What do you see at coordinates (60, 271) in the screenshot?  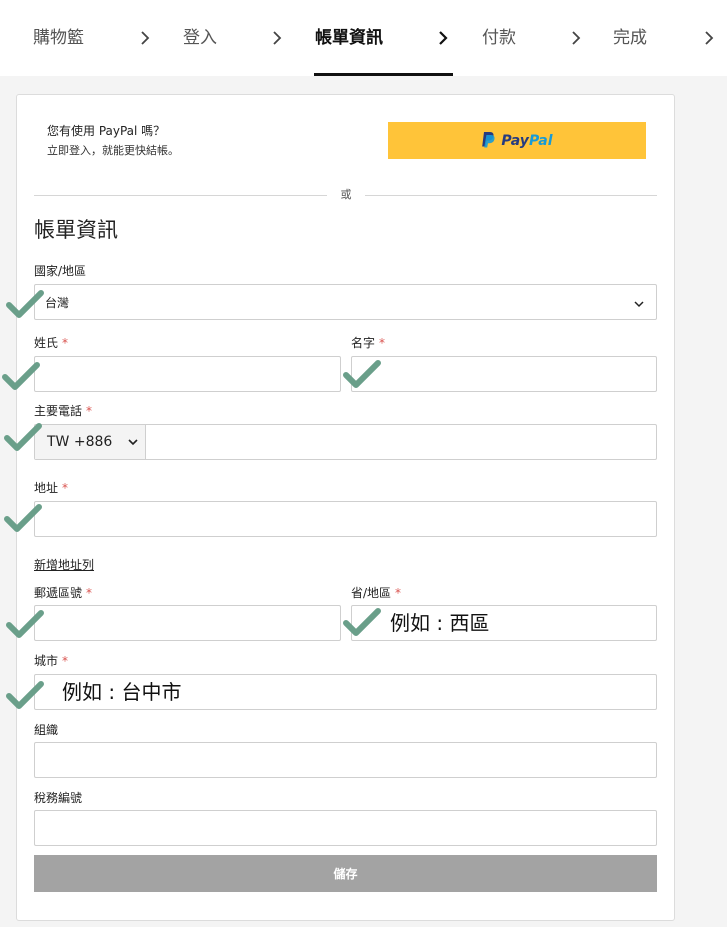 I see `country-label: 國家/地區` at bounding box center [60, 271].